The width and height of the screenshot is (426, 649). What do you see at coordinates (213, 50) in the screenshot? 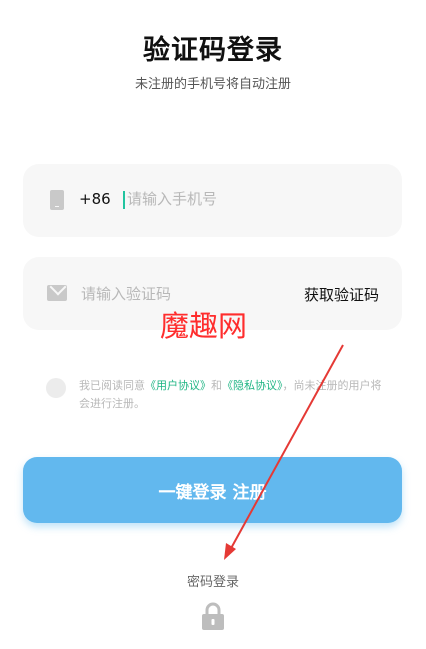
I see `page-title: 验证码登录` at bounding box center [213, 50].